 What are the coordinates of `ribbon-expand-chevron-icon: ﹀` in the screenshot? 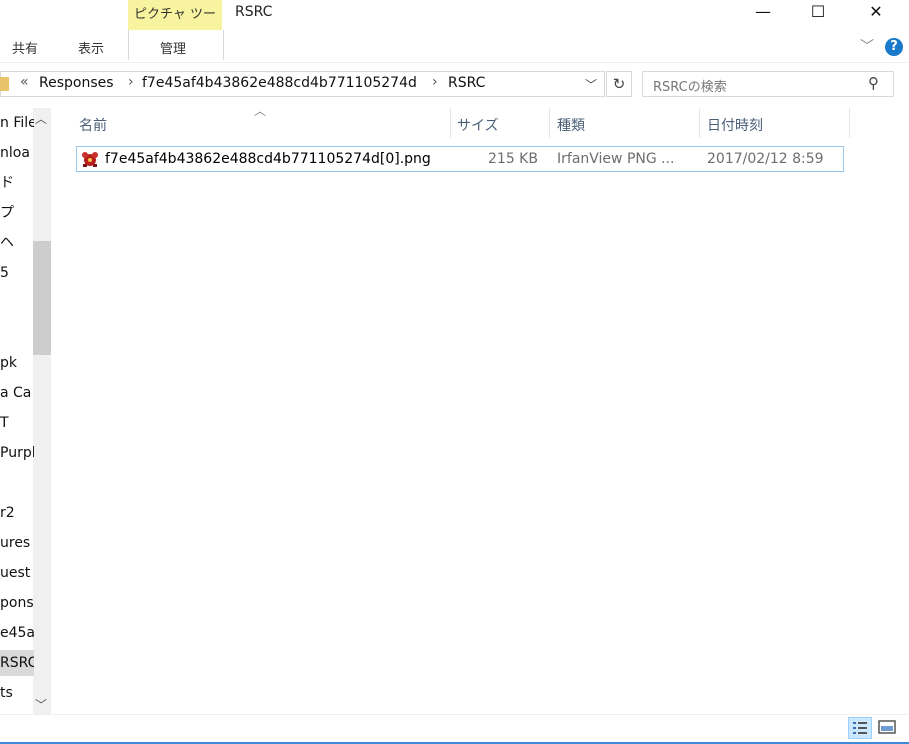 It's located at (867, 46).